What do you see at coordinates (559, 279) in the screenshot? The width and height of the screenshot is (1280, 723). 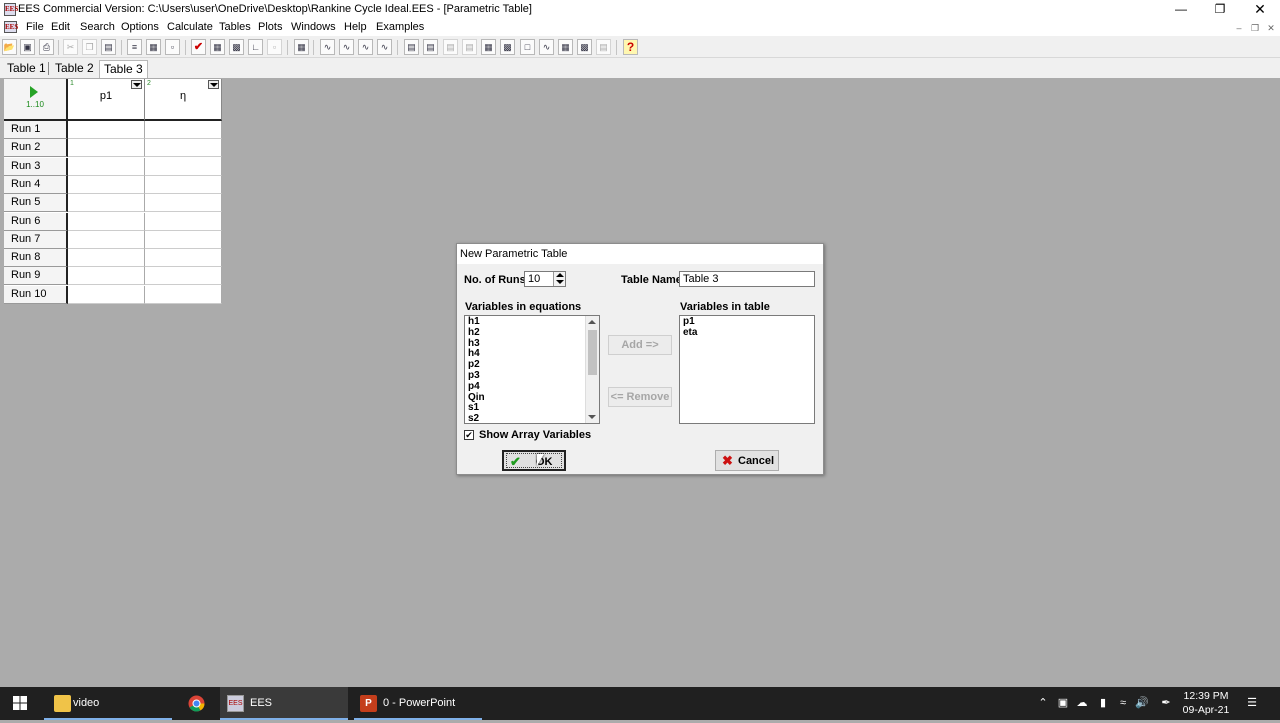 I see `runs-spinner` at bounding box center [559, 279].